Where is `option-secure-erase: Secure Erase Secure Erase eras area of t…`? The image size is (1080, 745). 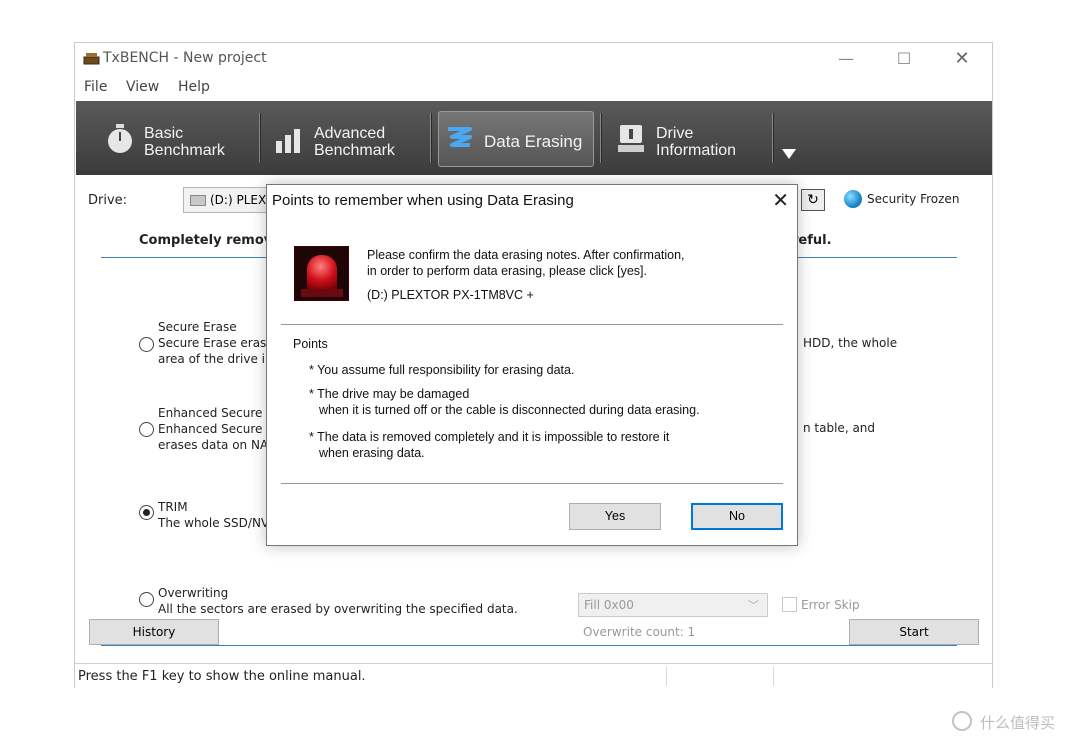
option-secure-erase: Secure Erase Secure Erase eras area of t… is located at coordinates (212, 343).